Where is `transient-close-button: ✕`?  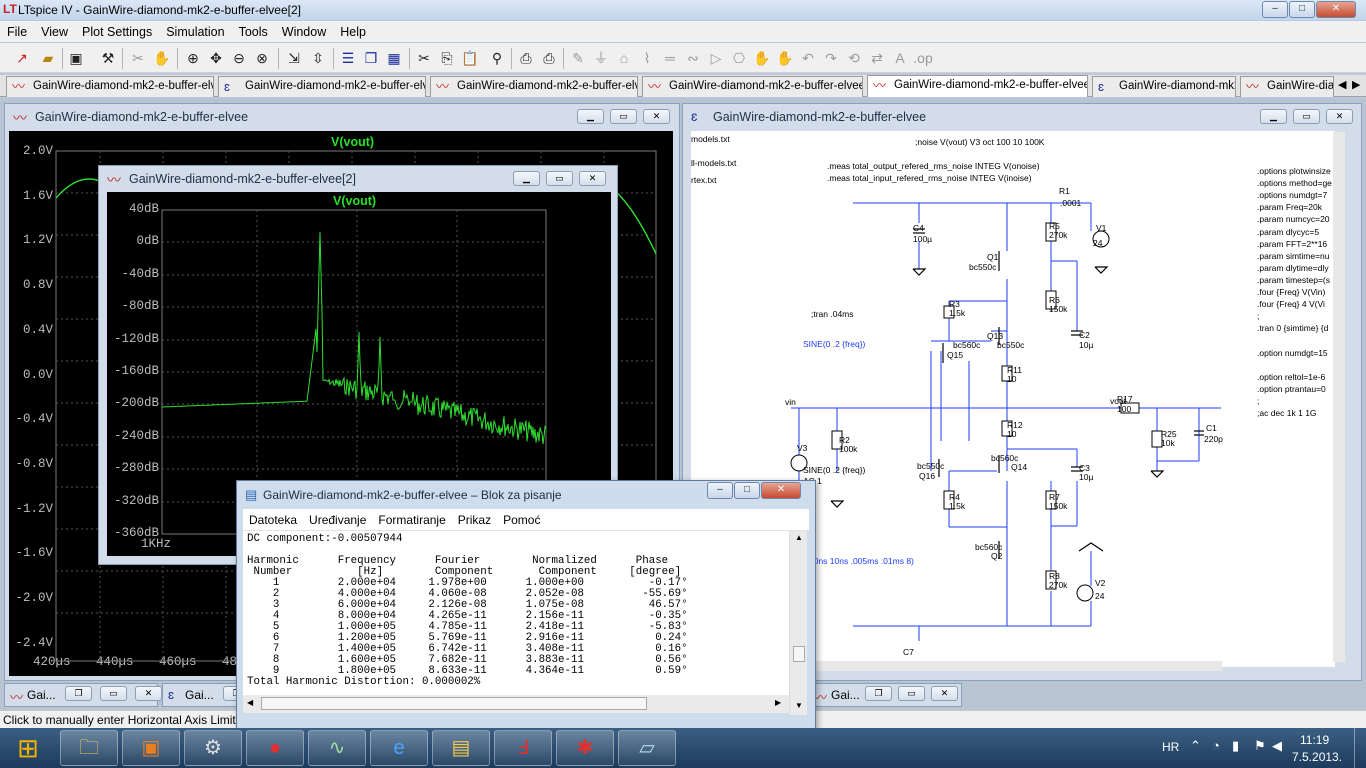
transient-close-button: ✕ is located at coordinates (656, 116).